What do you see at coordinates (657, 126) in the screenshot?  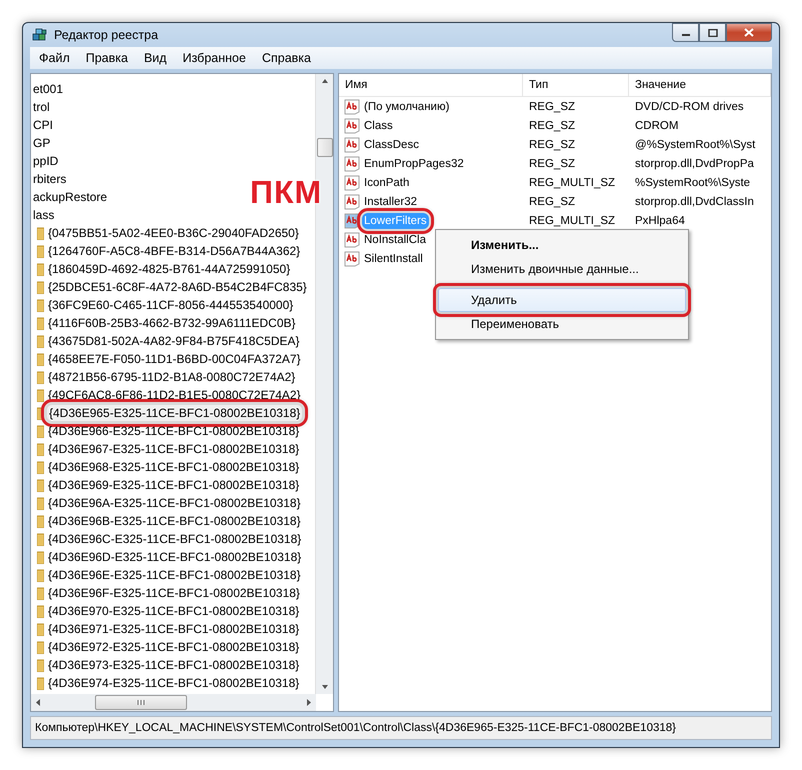 I see `table-cell-text: CDROM` at bounding box center [657, 126].